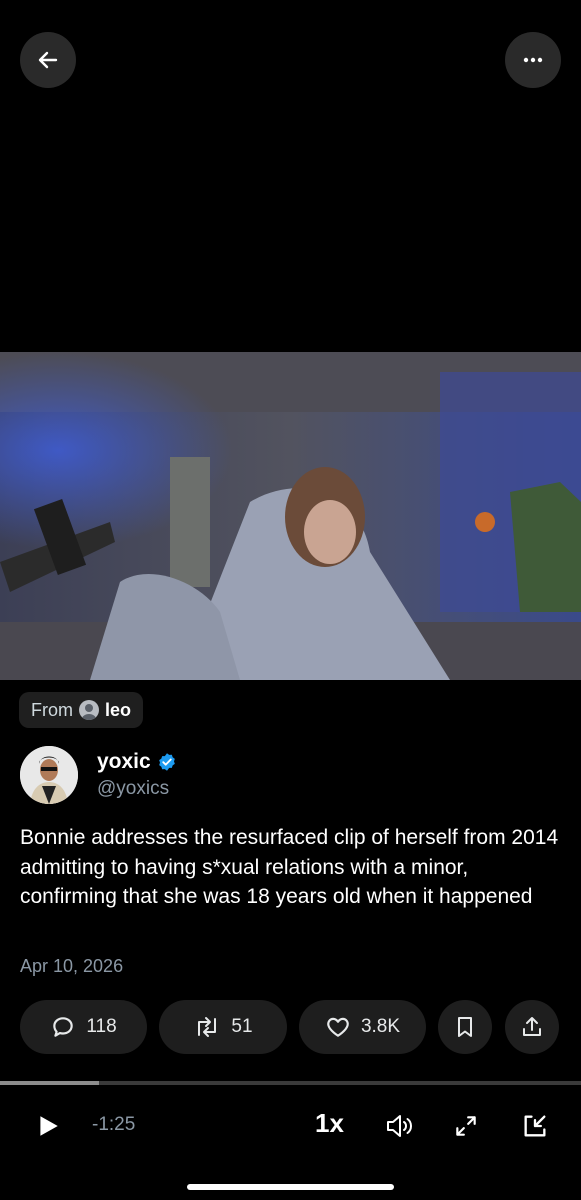 The height and width of the screenshot is (1200, 581). Describe the element at coordinates (72, 966) in the screenshot. I see `post-date: Apr 10, 2026` at that location.